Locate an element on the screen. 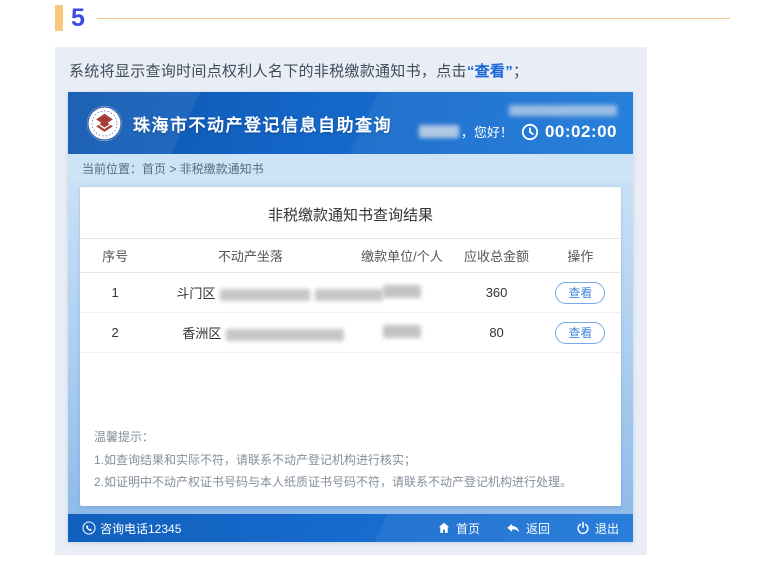 Image resolution: width=784 pixels, height=568 pixels. instruction-prefix: 系统将显示查询时间点权利人名下的非税缴款通知书，点击 is located at coordinates (268, 71).